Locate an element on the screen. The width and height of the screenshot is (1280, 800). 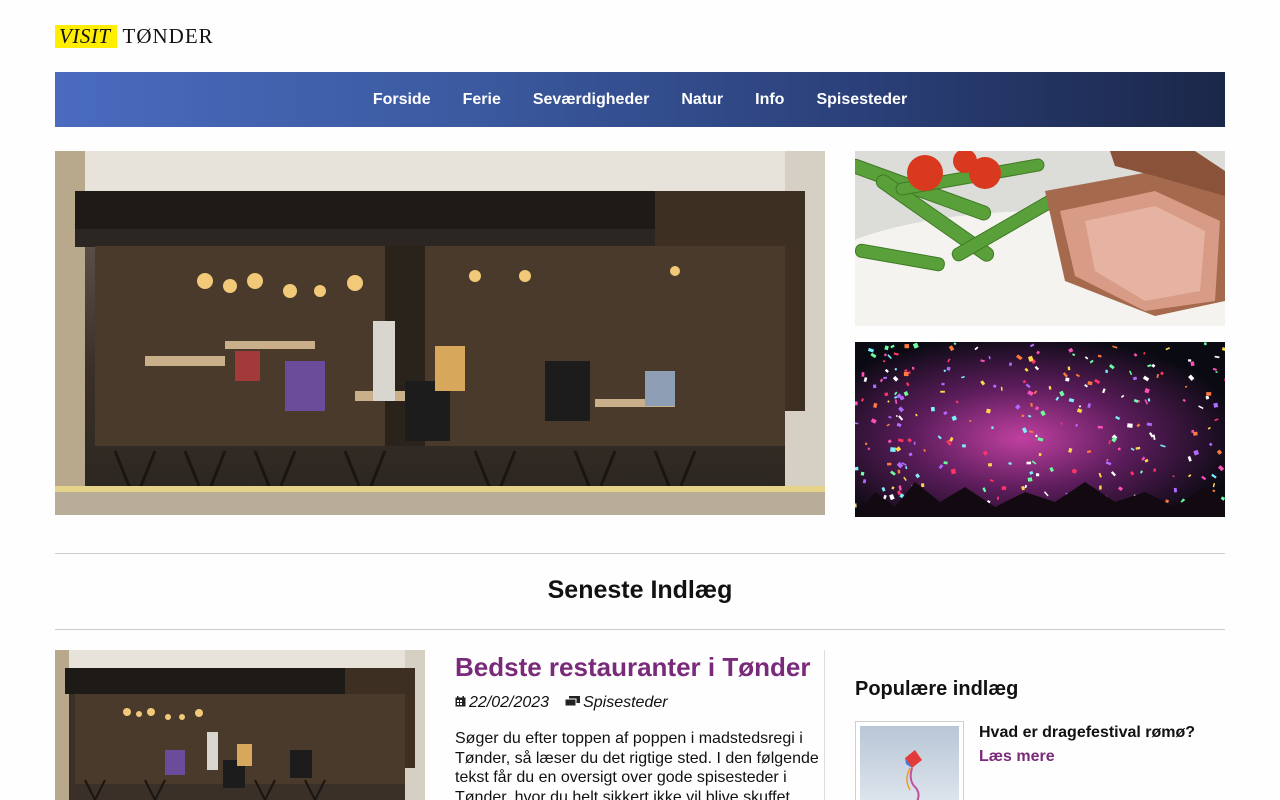
post-title-link: Bedste restauranter i Tønder is located at coordinates (632, 667).